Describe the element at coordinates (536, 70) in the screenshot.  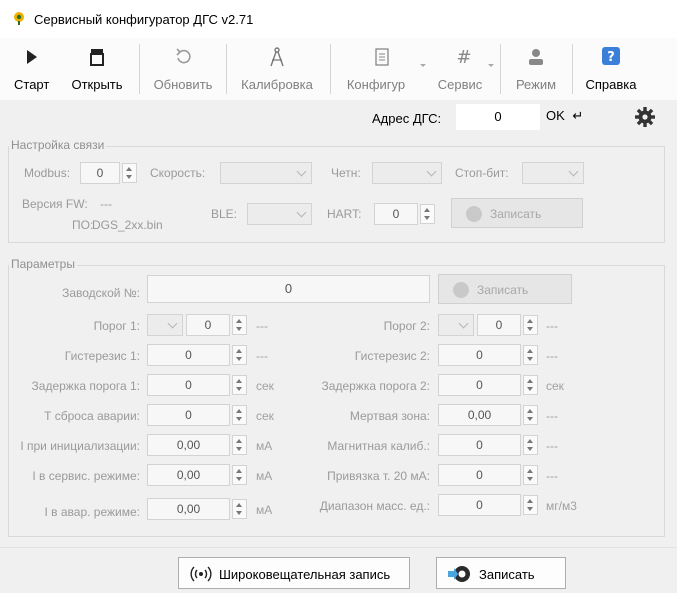
I see `mode-button: Режим` at that location.